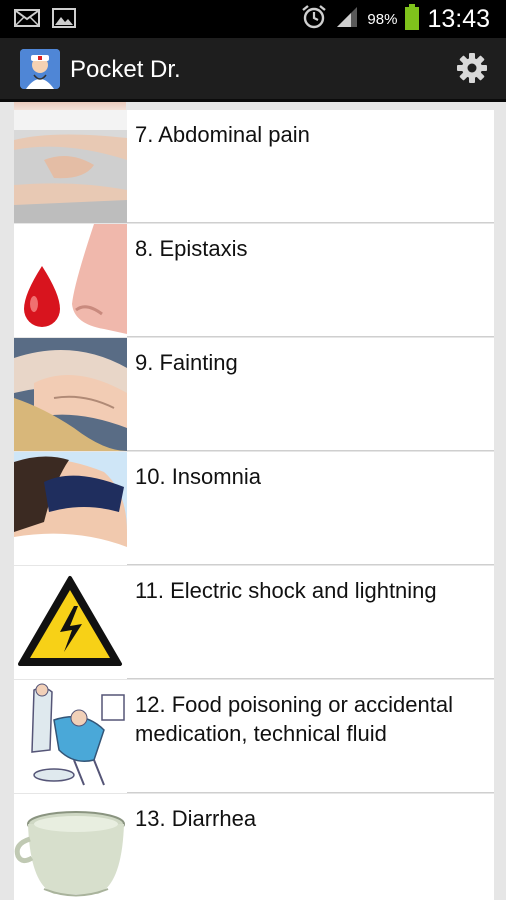  I want to click on list-item-label: 7. Abdominal pain, so click(222, 134).